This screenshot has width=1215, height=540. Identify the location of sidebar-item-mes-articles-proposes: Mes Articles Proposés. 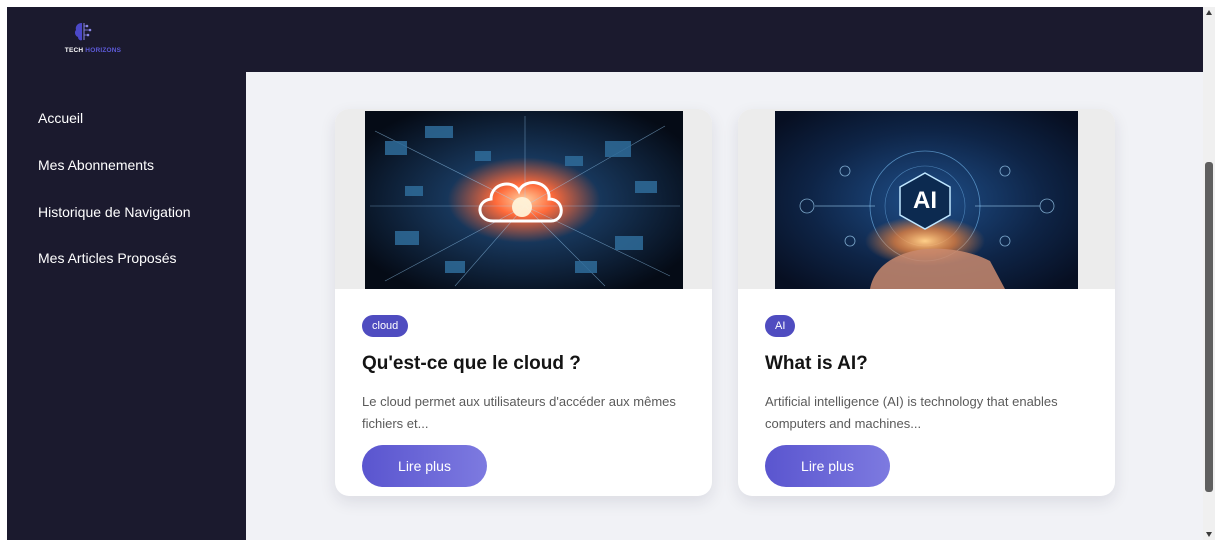
(107, 258).